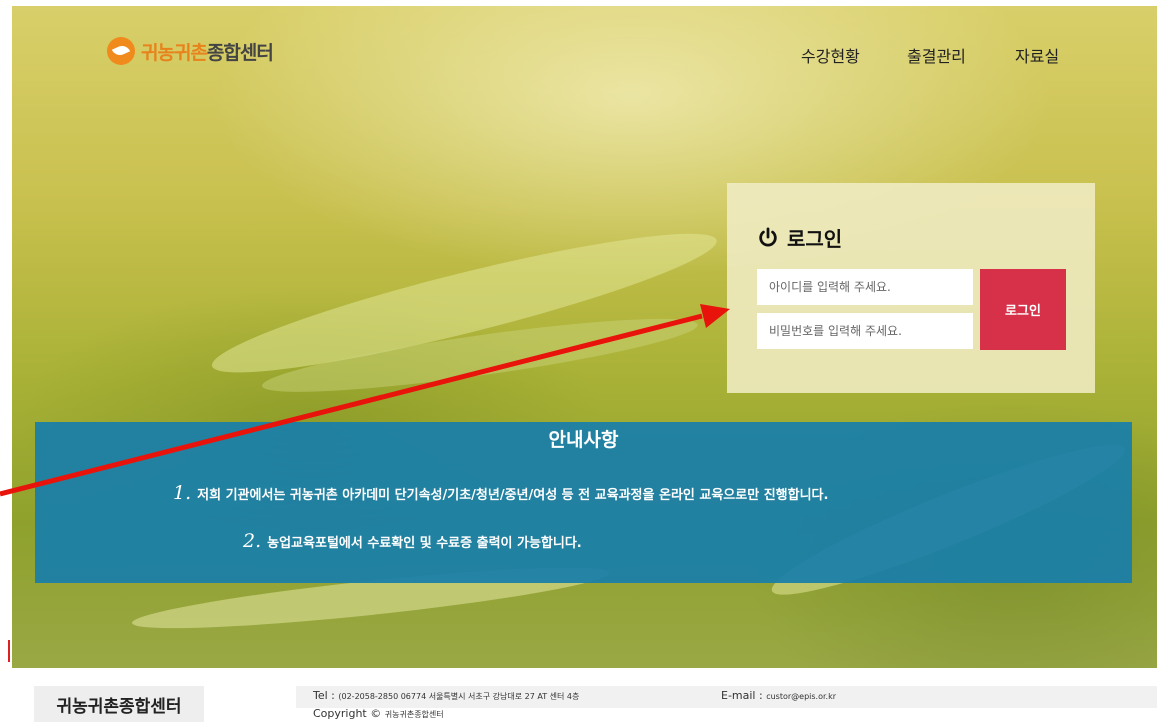  I want to click on footer-org-name: 귀농귀촌종합센터, so click(119, 704).